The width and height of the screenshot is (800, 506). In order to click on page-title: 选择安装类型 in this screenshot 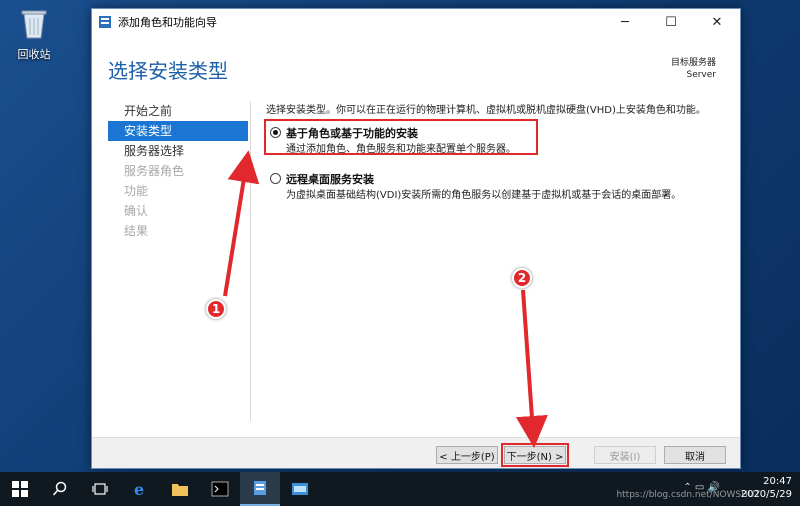, I will do `click(168, 71)`.